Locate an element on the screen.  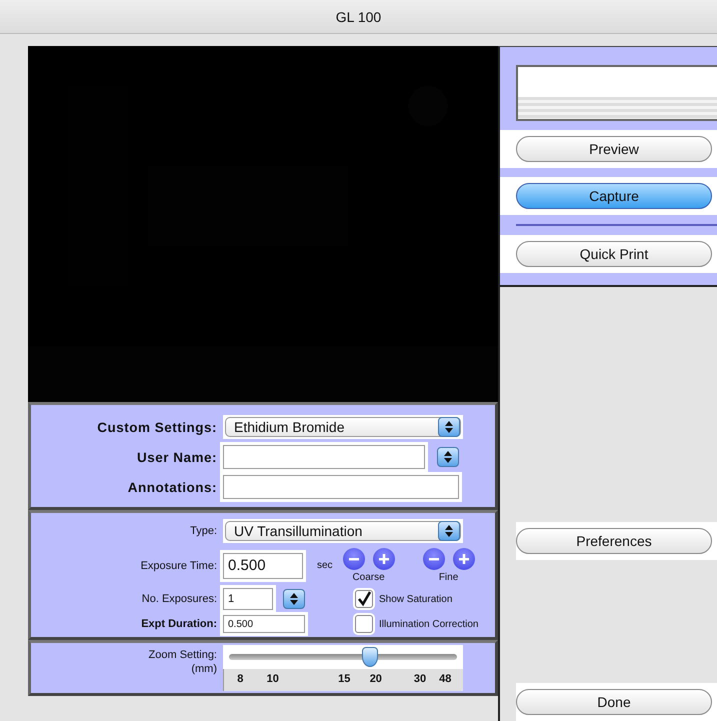
field-label: User Name: is located at coordinates (176, 457).